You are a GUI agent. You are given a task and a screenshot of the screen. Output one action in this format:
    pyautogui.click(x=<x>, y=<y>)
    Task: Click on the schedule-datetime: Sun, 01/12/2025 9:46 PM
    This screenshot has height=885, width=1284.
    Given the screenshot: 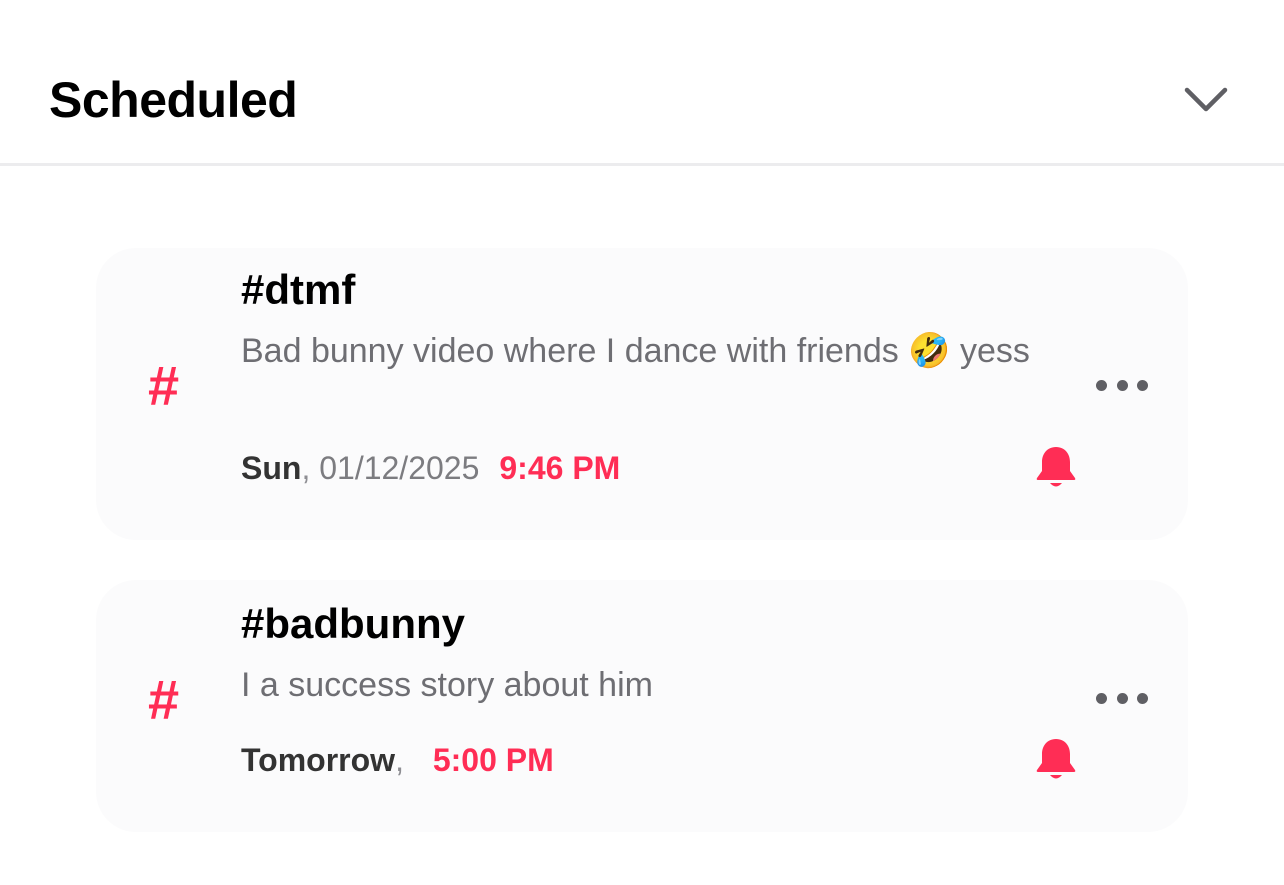 What is the action you would take?
    pyautogui.click(x=430, y=468)
    